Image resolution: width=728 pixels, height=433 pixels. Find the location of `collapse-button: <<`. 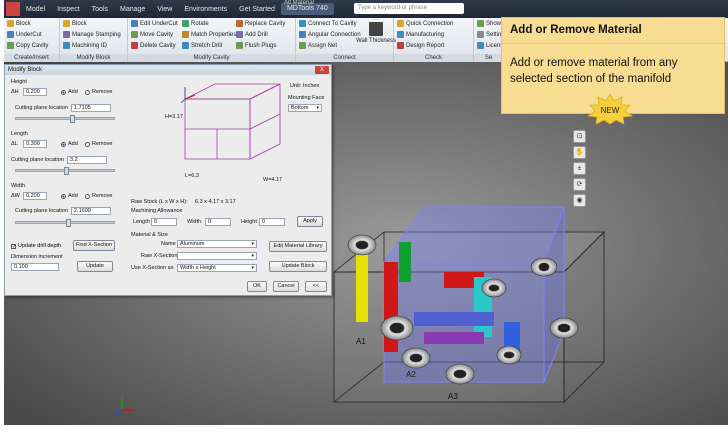

collapse-button: << is located at coordinates (316, 286).